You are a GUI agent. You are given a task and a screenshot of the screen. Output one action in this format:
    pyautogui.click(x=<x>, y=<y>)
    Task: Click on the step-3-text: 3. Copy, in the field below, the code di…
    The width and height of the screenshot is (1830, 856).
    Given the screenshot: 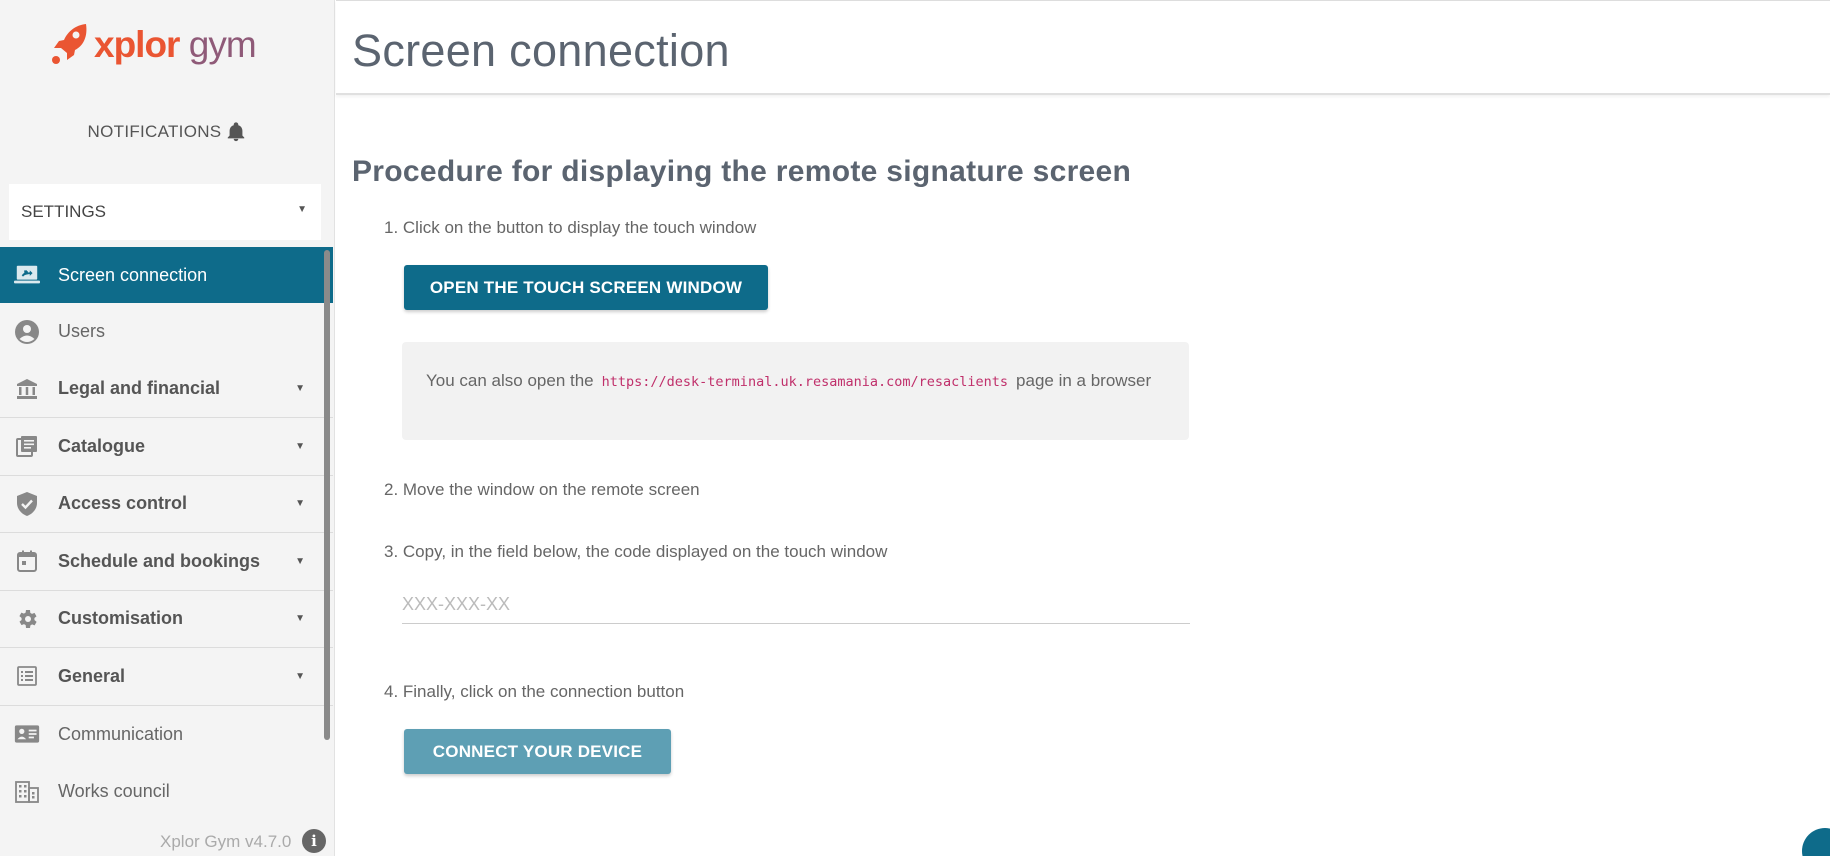 What is the action you would take?
    pyautogui.click(x=636, y=551)
    